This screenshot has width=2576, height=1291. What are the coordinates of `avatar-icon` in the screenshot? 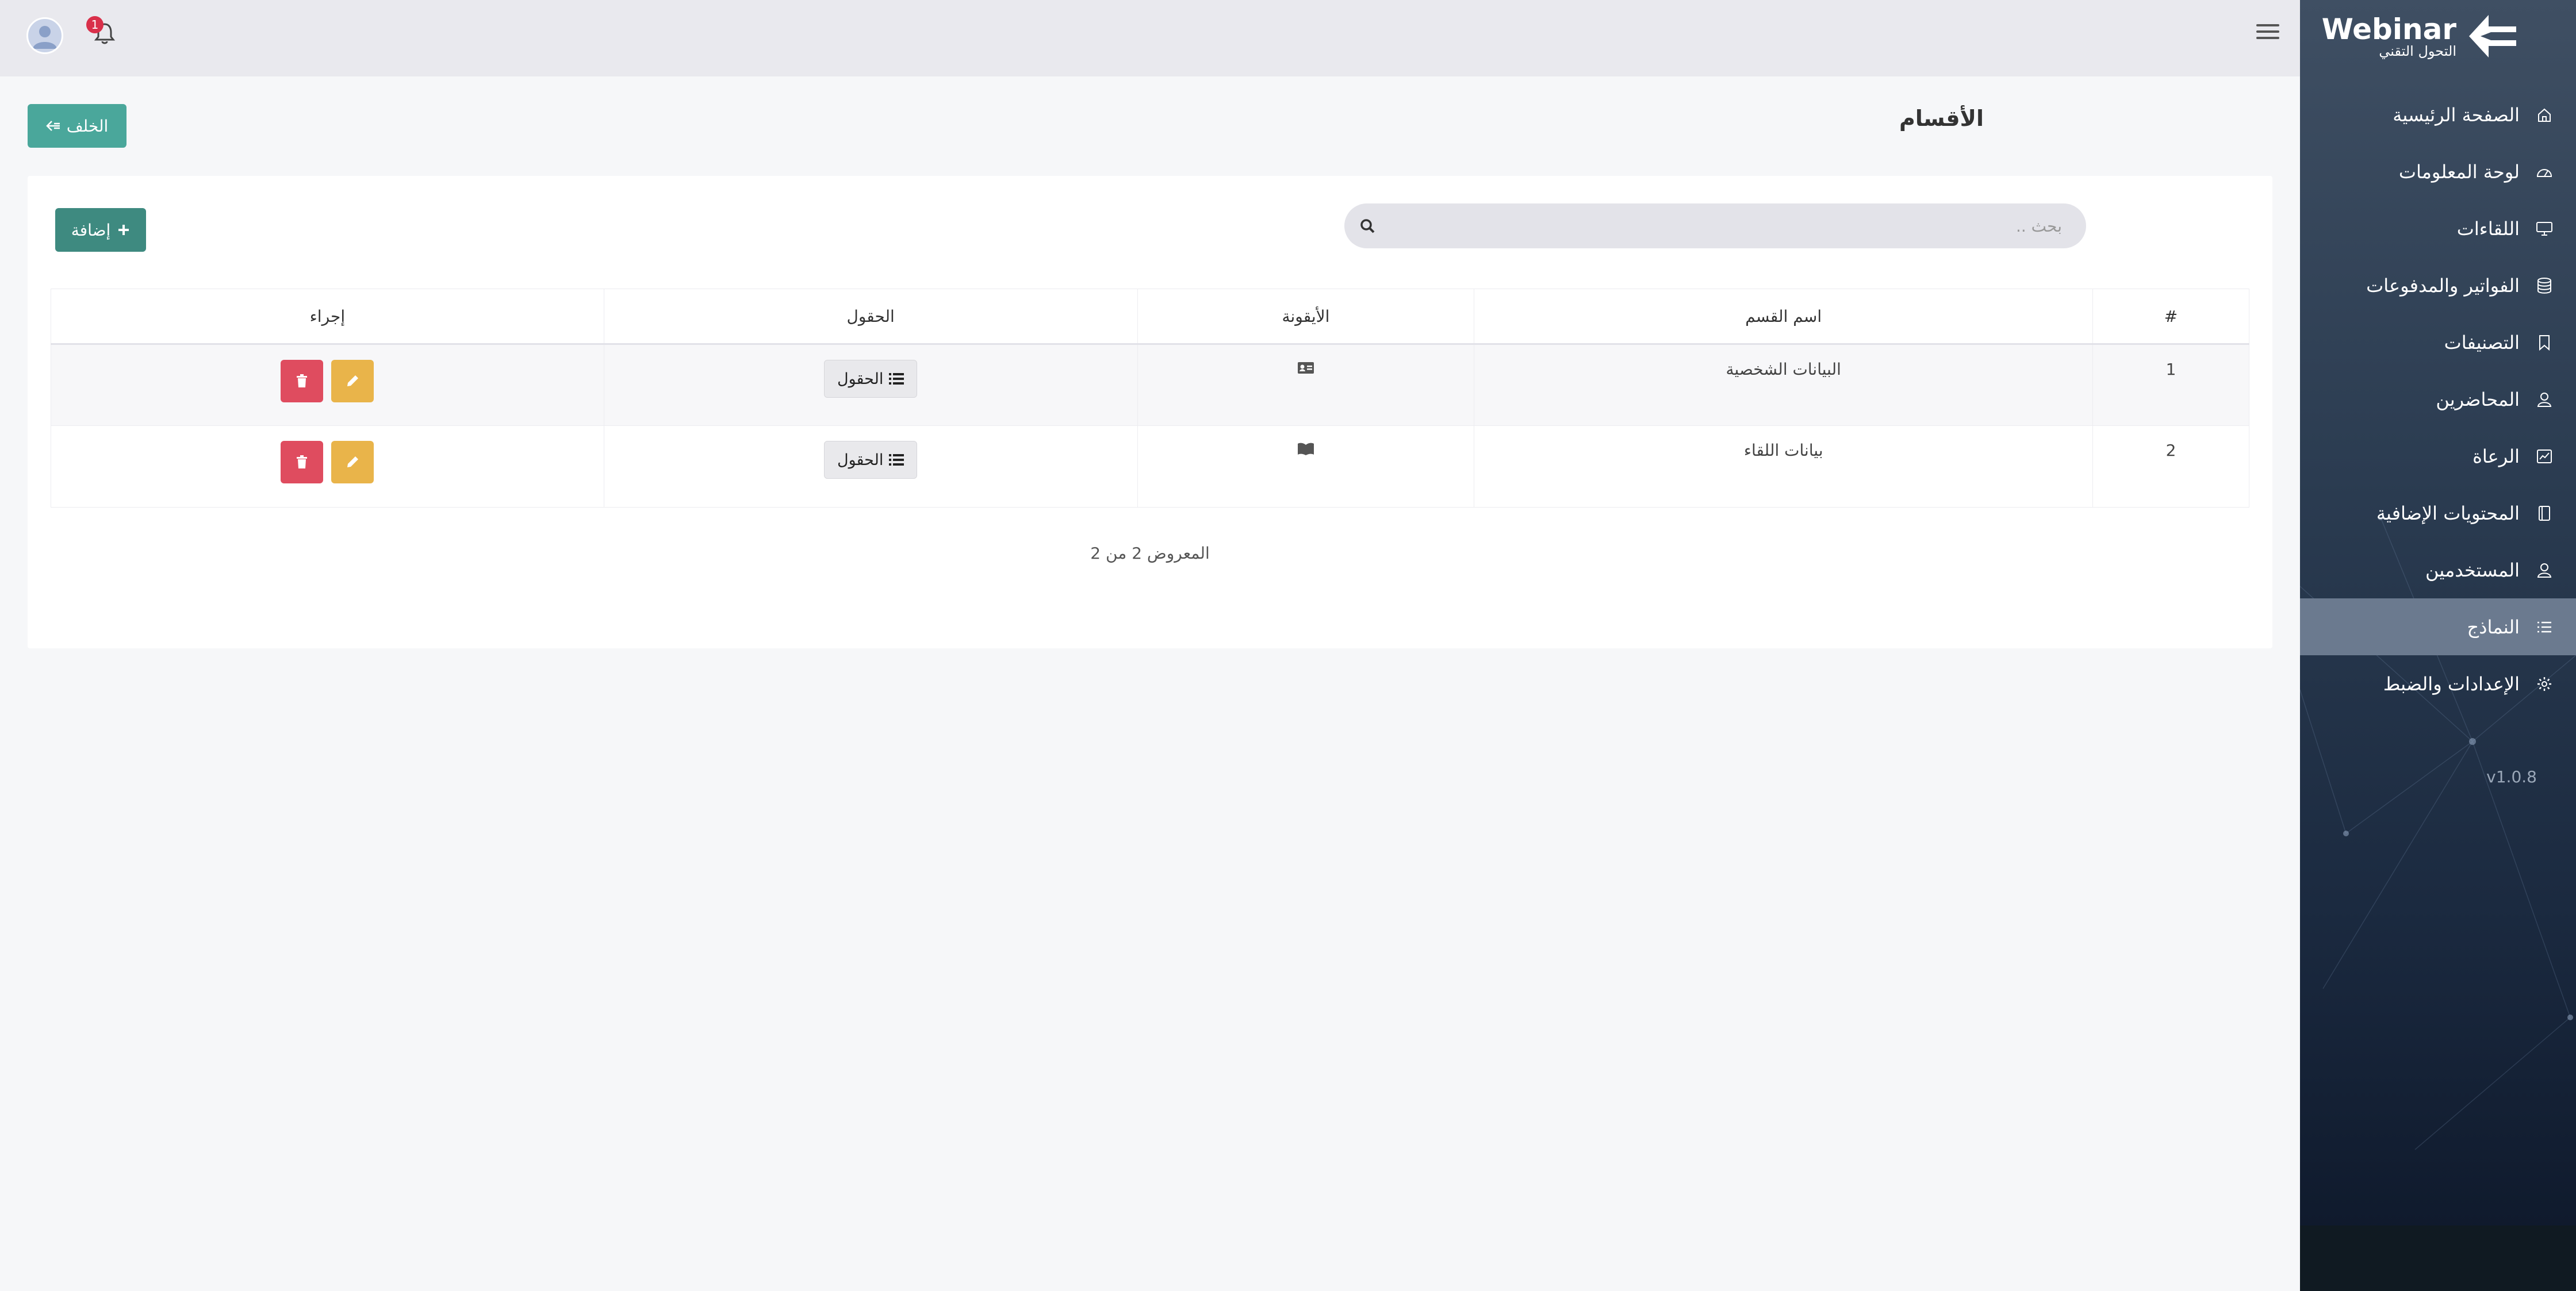 It's located at (45, 37).